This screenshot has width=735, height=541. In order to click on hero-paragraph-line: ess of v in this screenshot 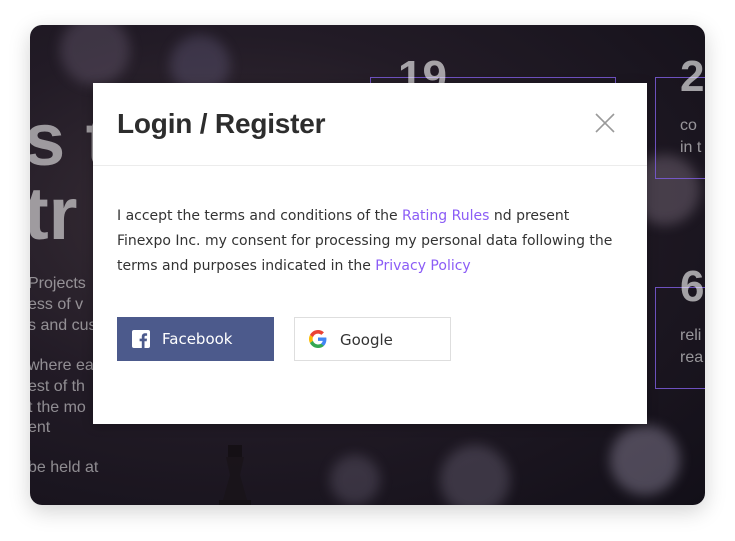, I will do `click(57, 304)`.